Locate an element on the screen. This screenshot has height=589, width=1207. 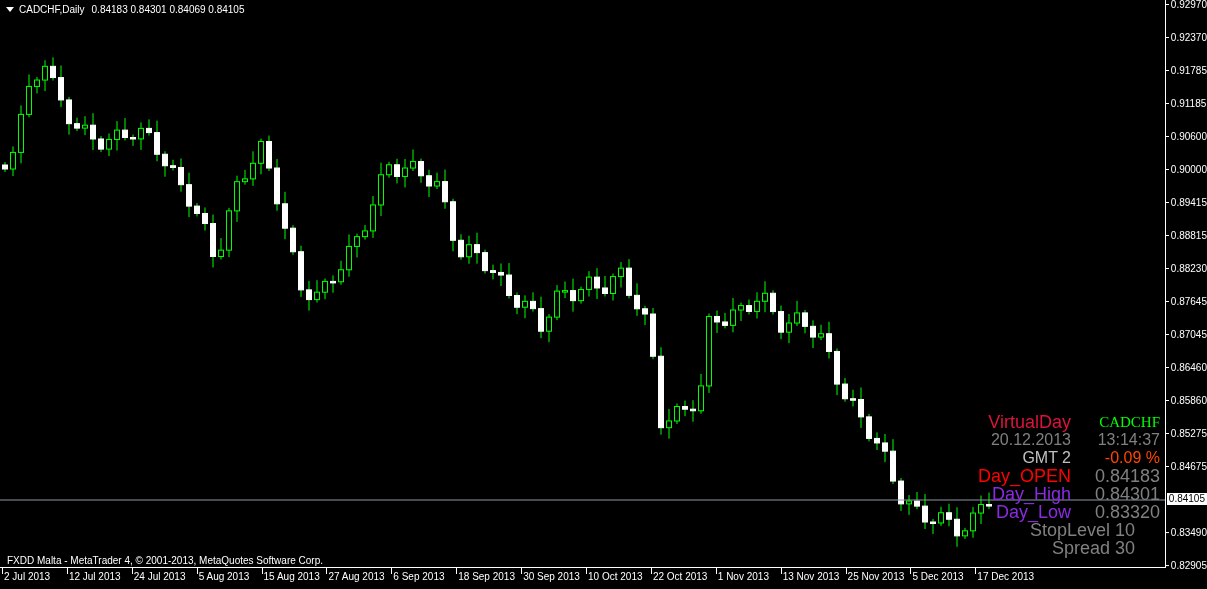
info-label: Day_High is located at coordinates (1031, 494).